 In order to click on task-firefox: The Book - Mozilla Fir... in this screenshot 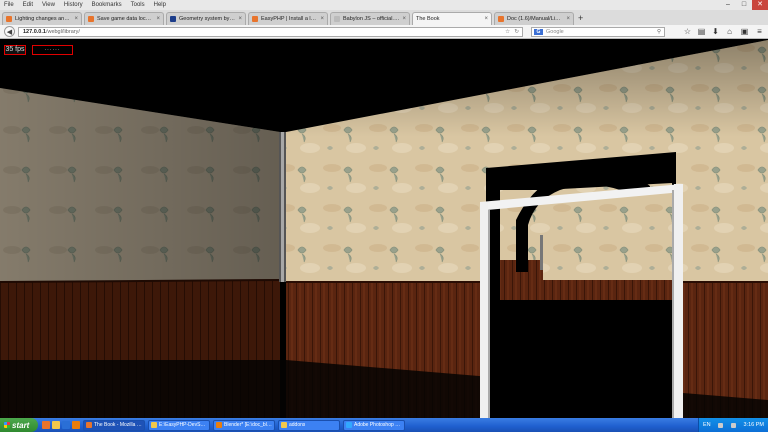, I will do `click(114, 425)`.